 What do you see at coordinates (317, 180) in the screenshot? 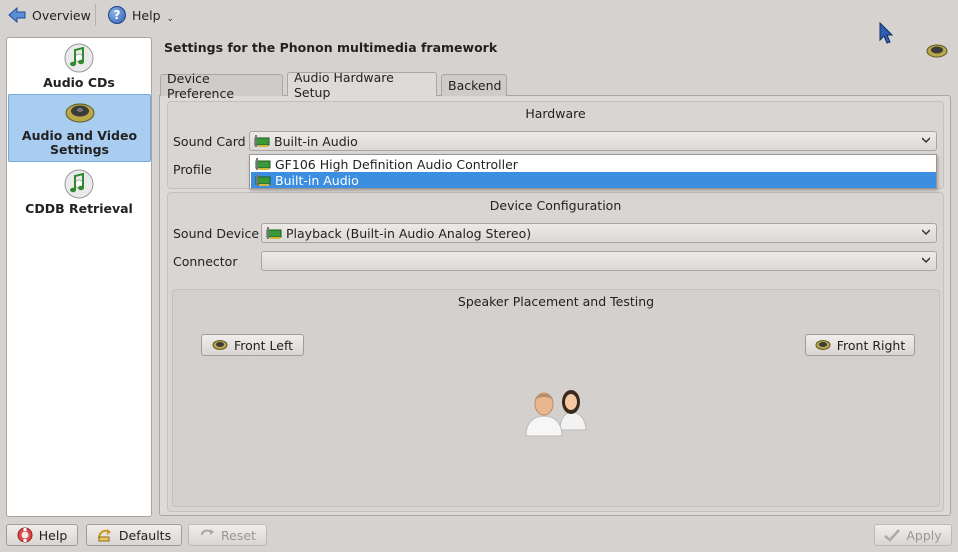
I see `dropdown-option-label: Built-in Audio` at bounding box center [317, 180].